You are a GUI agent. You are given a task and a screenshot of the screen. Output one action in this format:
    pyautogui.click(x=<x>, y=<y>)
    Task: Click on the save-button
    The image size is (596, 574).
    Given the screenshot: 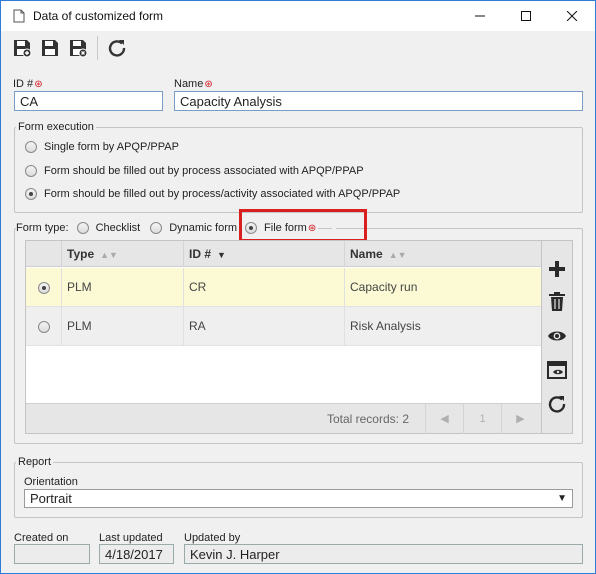 What is the action you would take?
    pyautogui.click(x=50, y=48)
    